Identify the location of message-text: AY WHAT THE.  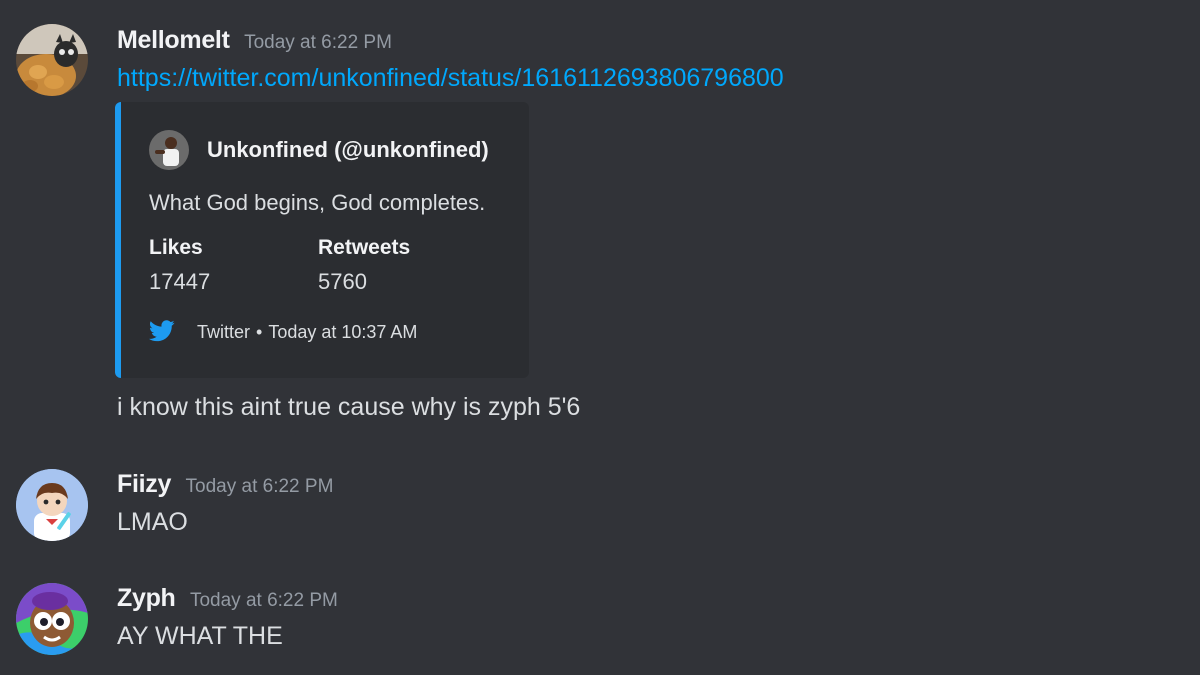
(200, 636).